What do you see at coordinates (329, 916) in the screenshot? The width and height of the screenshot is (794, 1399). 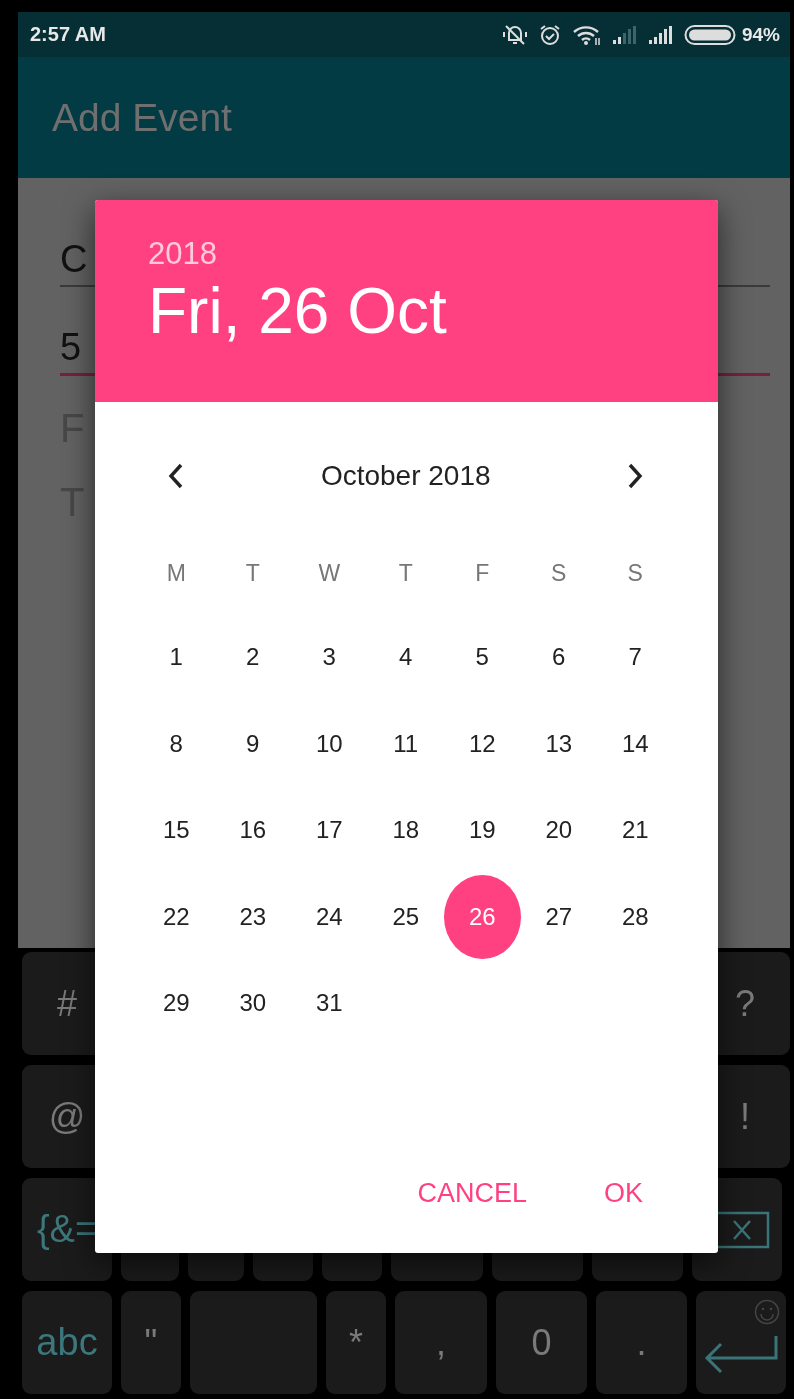 I see `calendar-day: 24` at bounding box center [329, 916].